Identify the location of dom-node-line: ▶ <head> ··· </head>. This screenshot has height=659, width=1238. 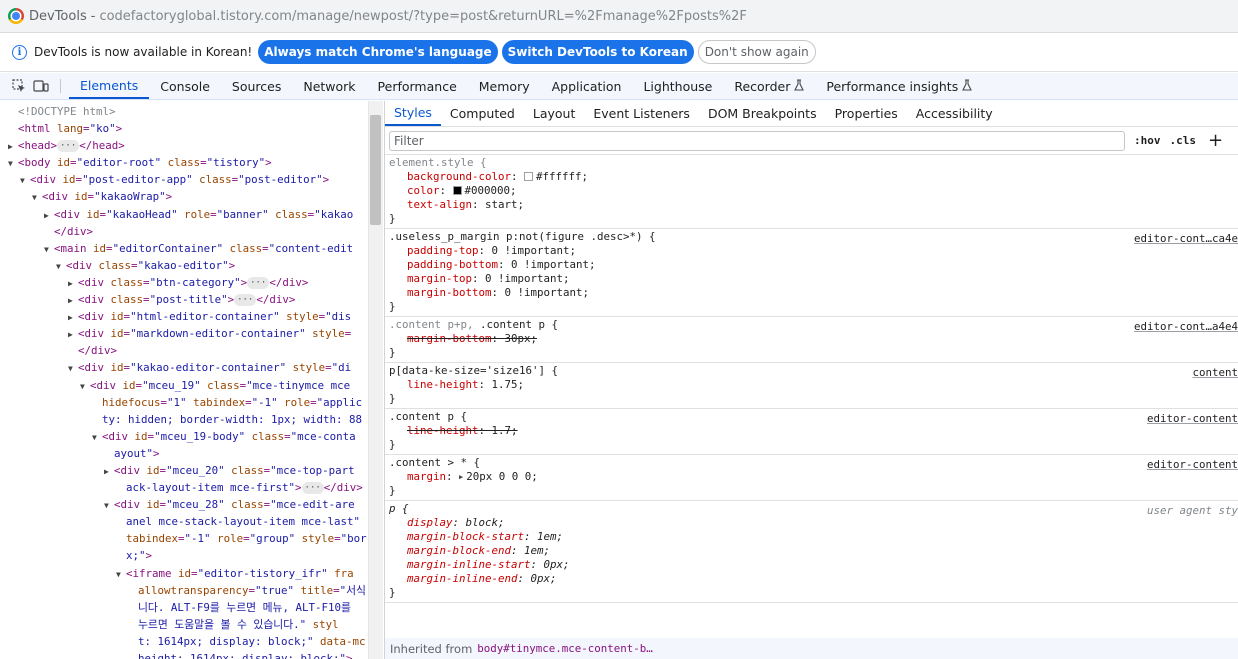
(184, 145).